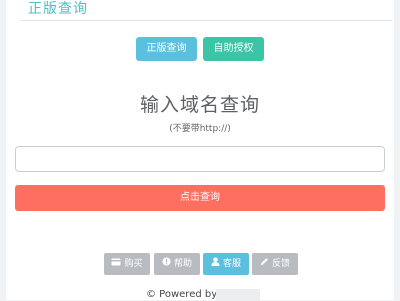 Image resolution: width=400 pixels, height=301 pixels. I want to click on header-divider, so click(206, 20).